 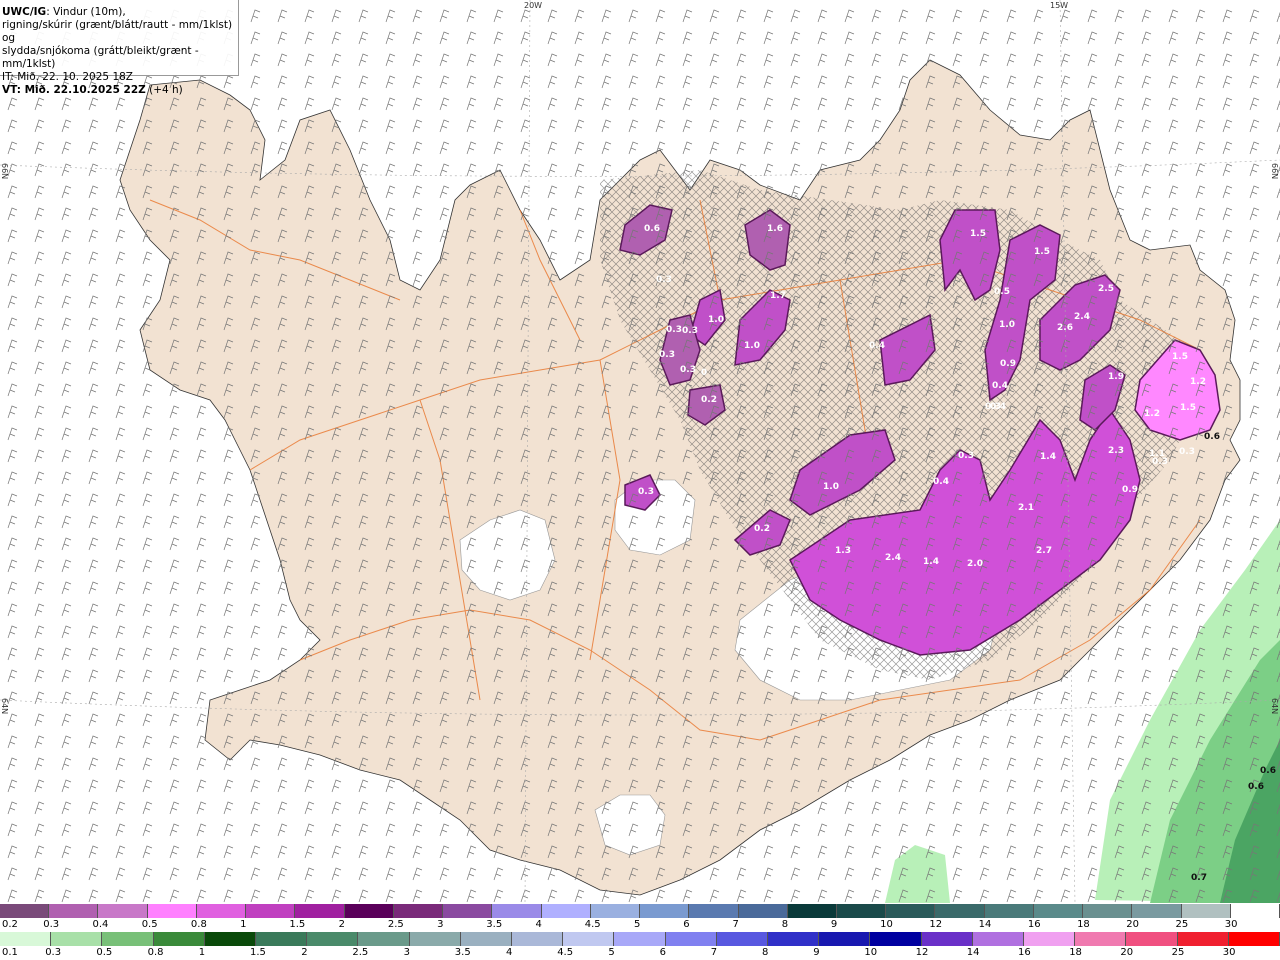 I want to click on colorbar-label: 4.5, so click(x=592, y=924).